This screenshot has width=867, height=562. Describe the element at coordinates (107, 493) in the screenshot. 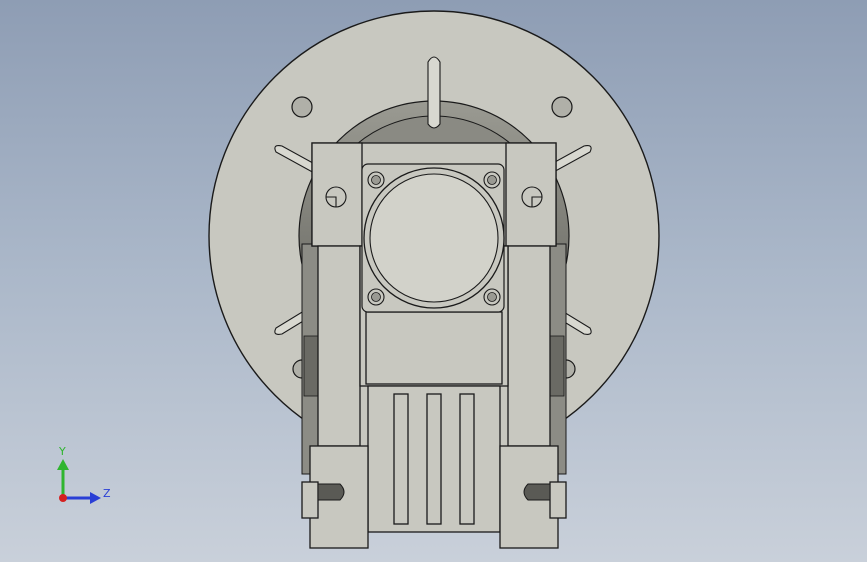

I see `z-axis-label: Z` at that location.